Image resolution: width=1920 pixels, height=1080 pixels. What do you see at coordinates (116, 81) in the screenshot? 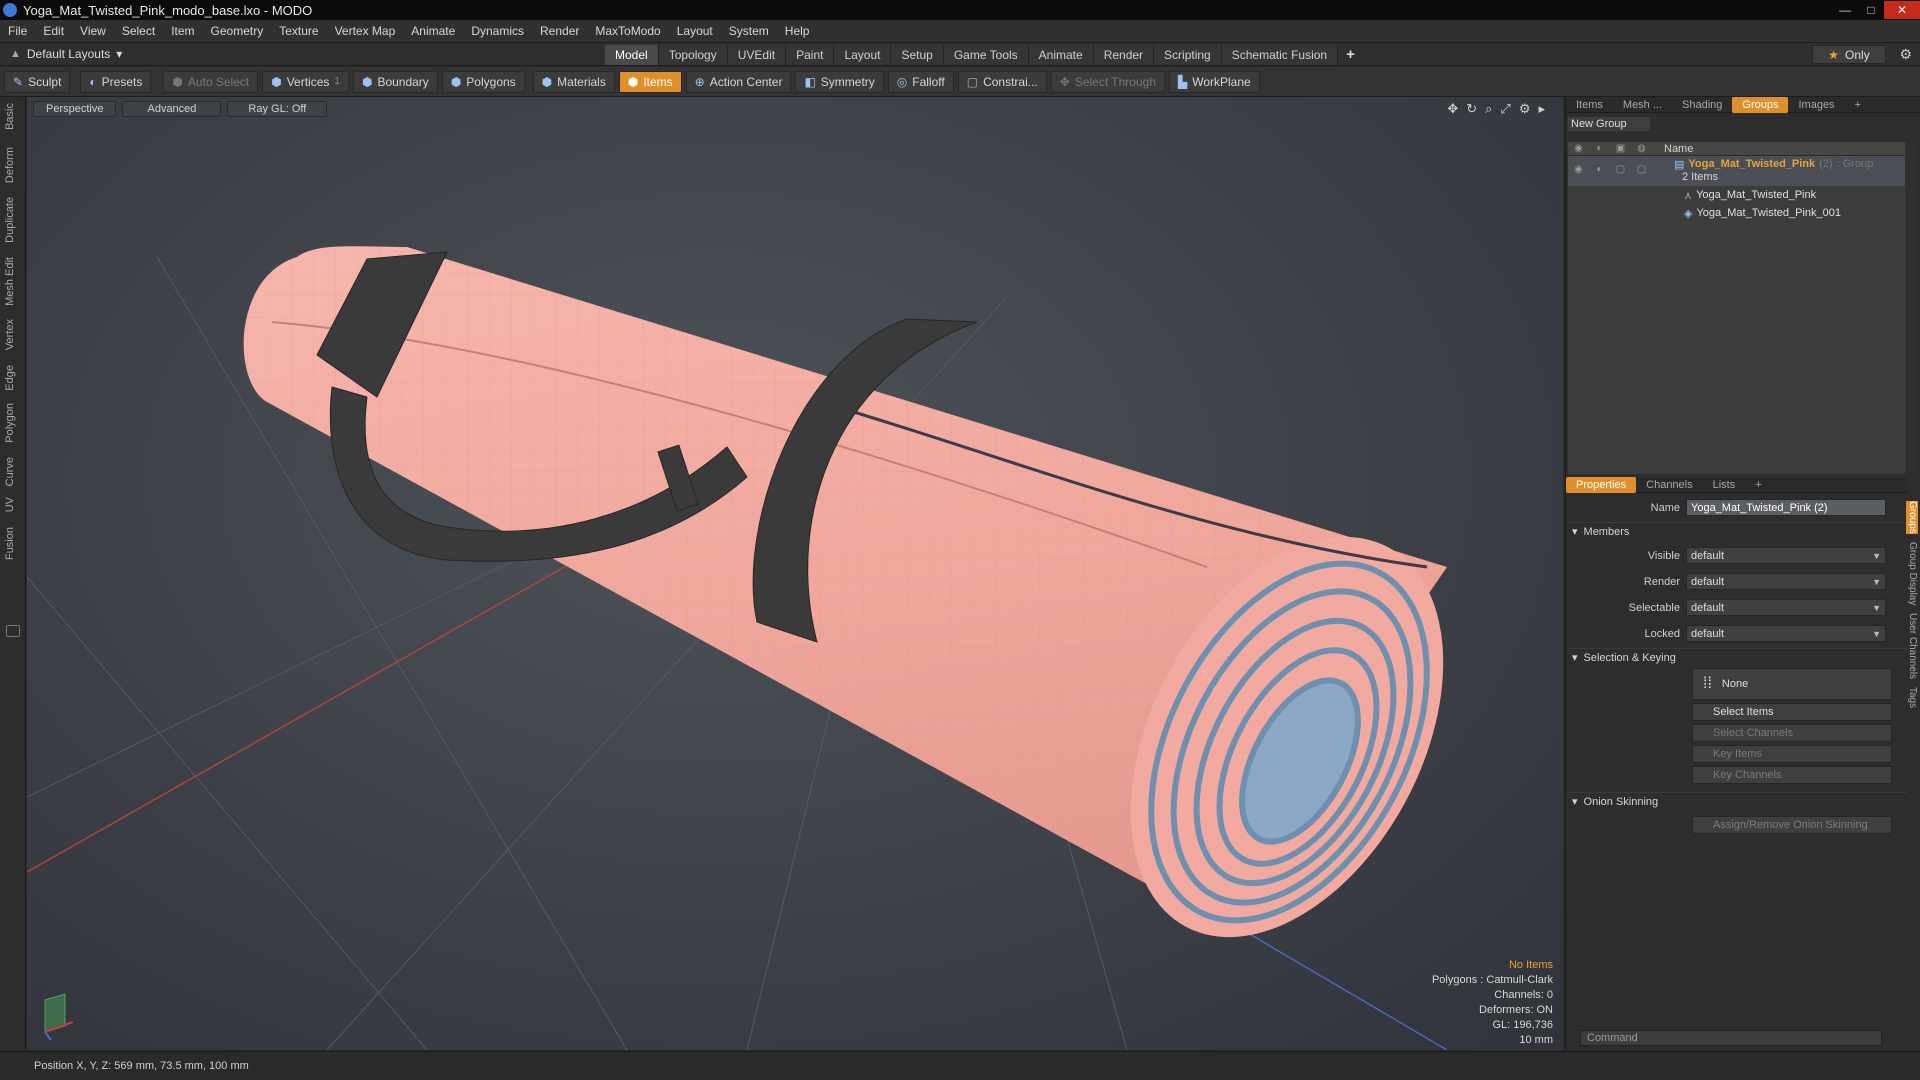
I see `presets-button: ◐ Presets` at bounding box center [116, 81].